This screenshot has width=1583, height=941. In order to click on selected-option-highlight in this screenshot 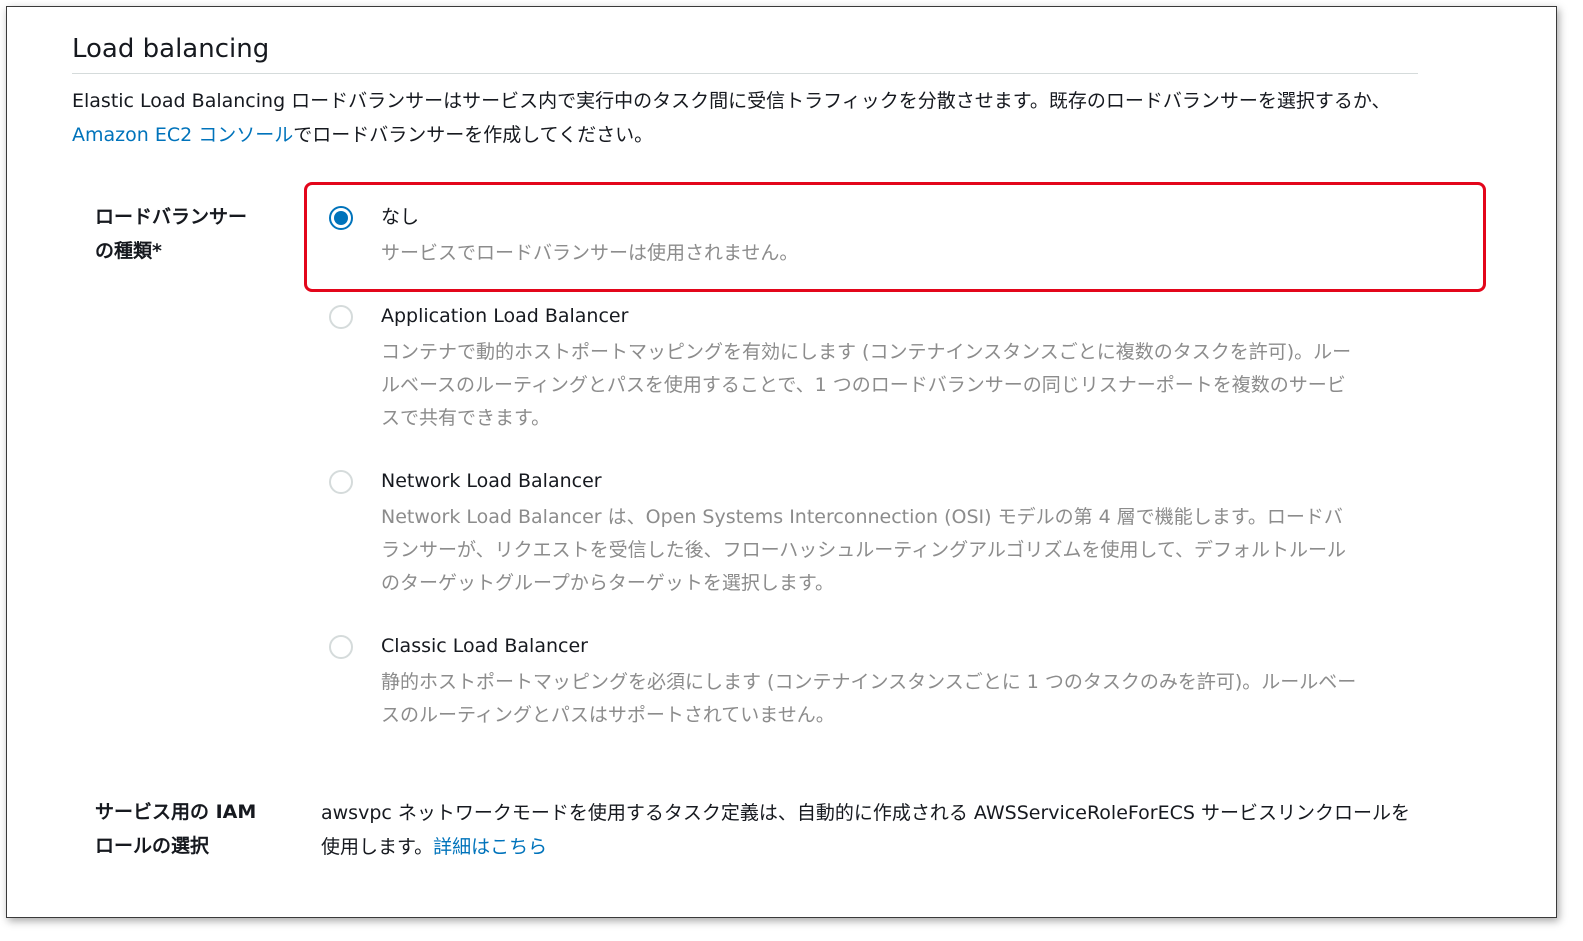, I will do `click(895, 237)`.